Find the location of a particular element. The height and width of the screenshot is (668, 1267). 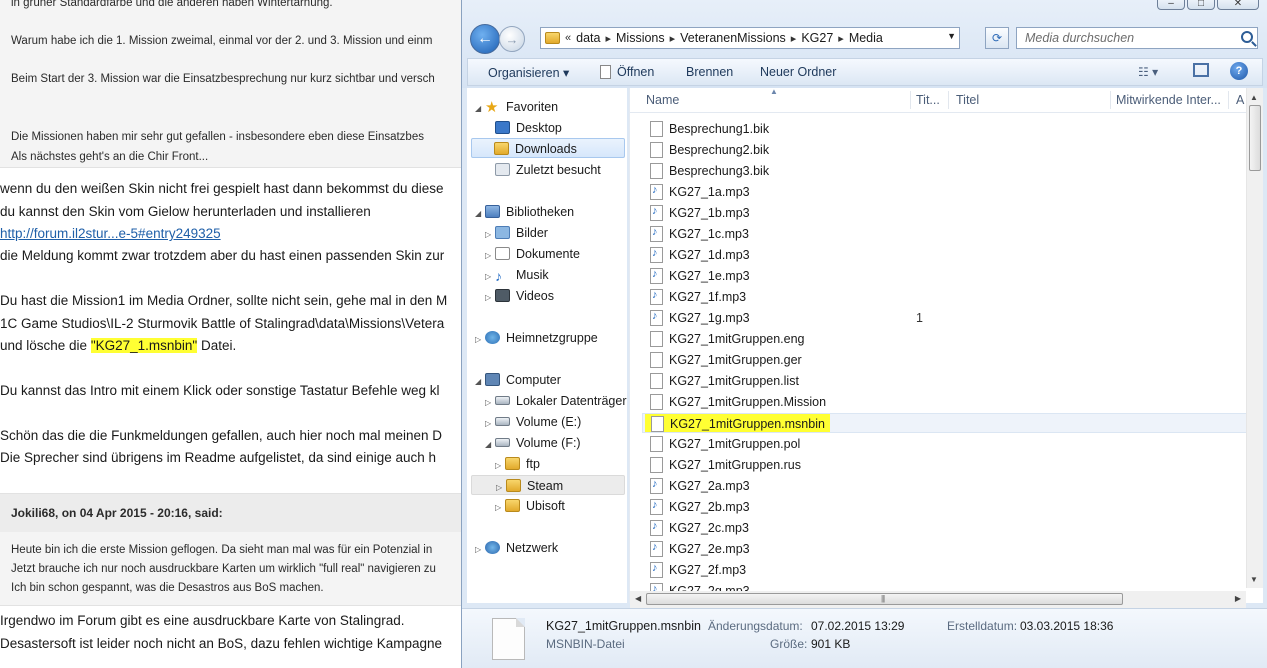

organize-button: Organisieren ▾ is located at coordinates (528, 72).